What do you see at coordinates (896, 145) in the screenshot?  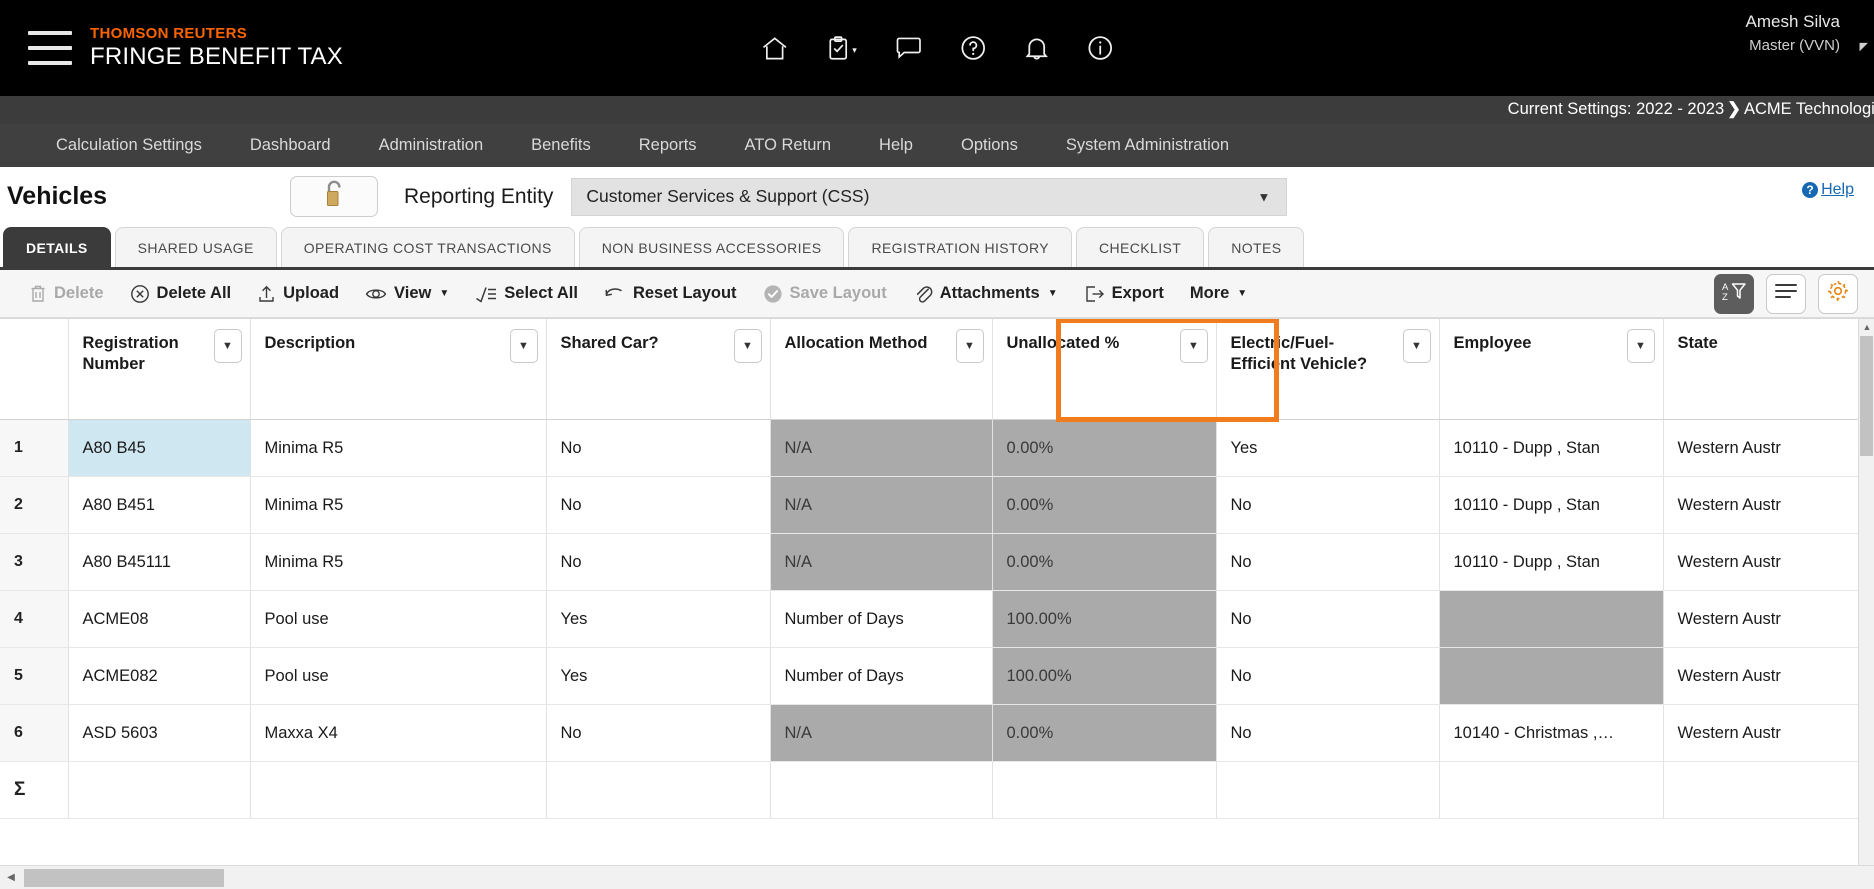 I see `nav-item-help: Help` at bounding box center [896, 145].